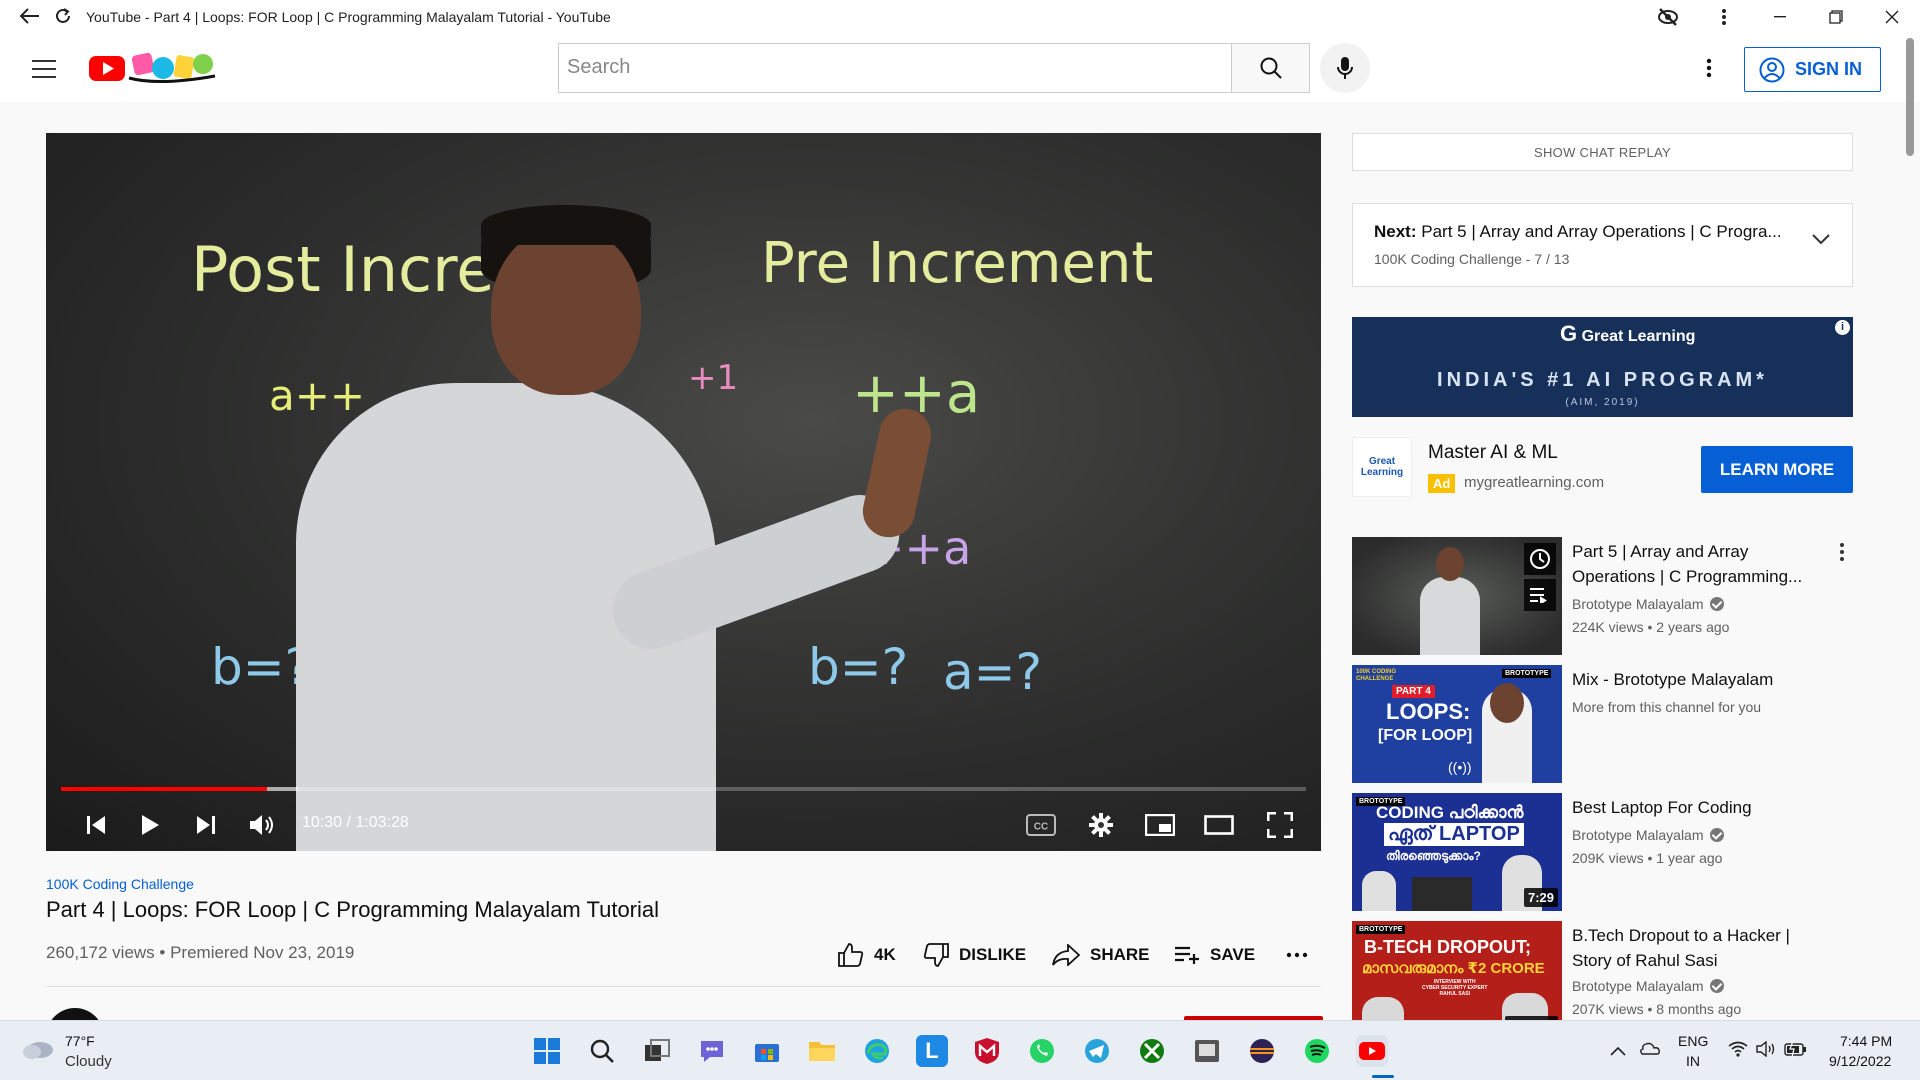 The width and height of the screenshot is (1920, 1080). What do you see at coordinates (1821, 241) in the screenshot?
I see `chevron-down-icon` at bounding box center [1821, 241].